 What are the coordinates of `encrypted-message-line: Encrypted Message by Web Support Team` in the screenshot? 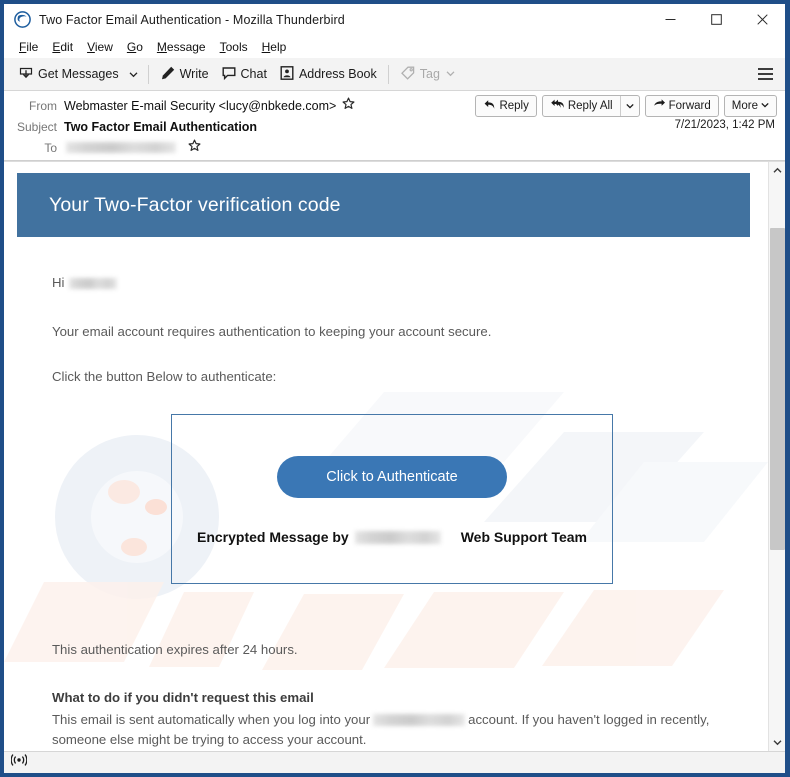 It's located at (392, 537).